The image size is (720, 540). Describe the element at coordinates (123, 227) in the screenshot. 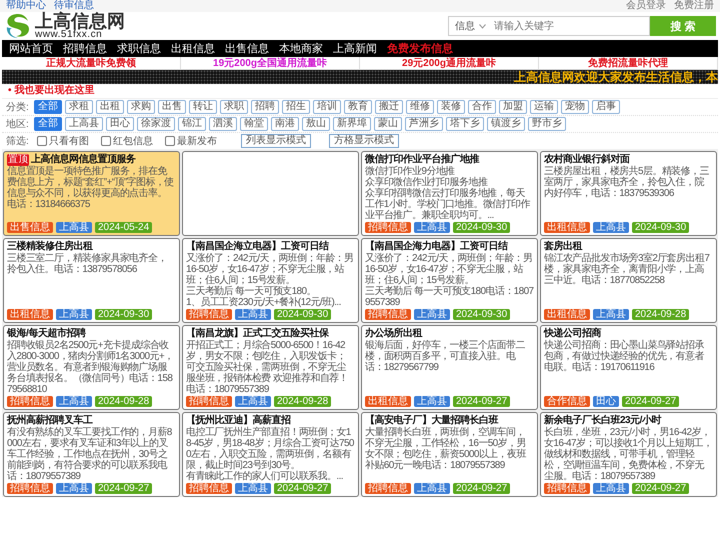

I see `date-tag: 2024-05-24` at that location.